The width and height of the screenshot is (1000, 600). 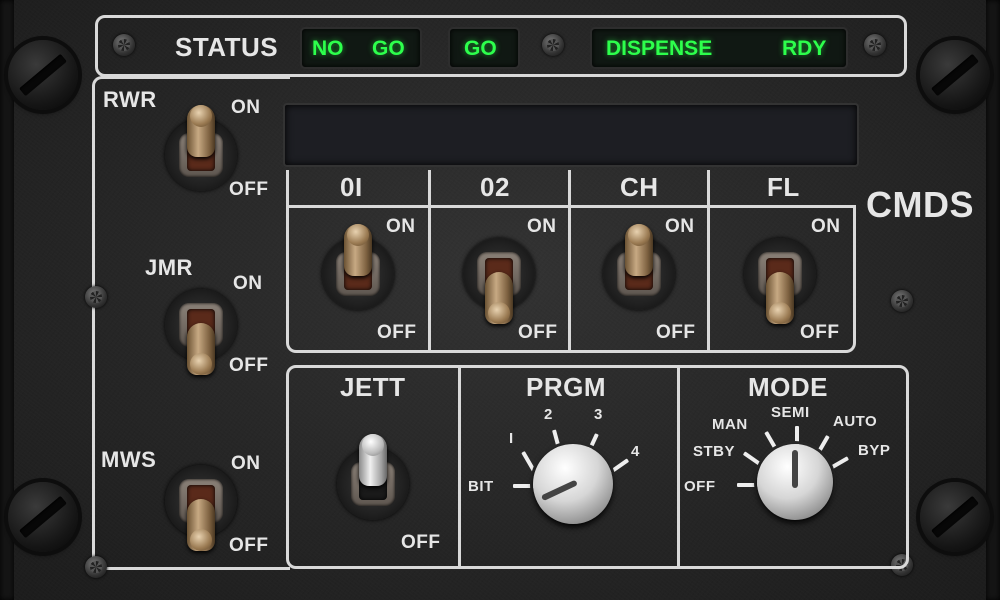 I want to click on prgm-pos-3: 3, so click(x=598, y=414).